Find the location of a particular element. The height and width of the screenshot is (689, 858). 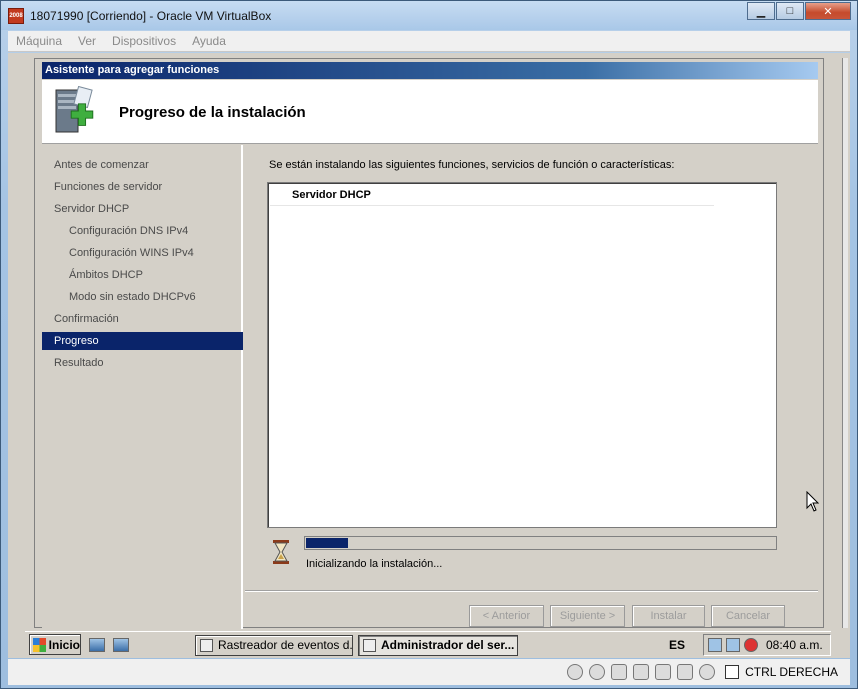

guest-scrollbar is located at coordinates (845, 343).